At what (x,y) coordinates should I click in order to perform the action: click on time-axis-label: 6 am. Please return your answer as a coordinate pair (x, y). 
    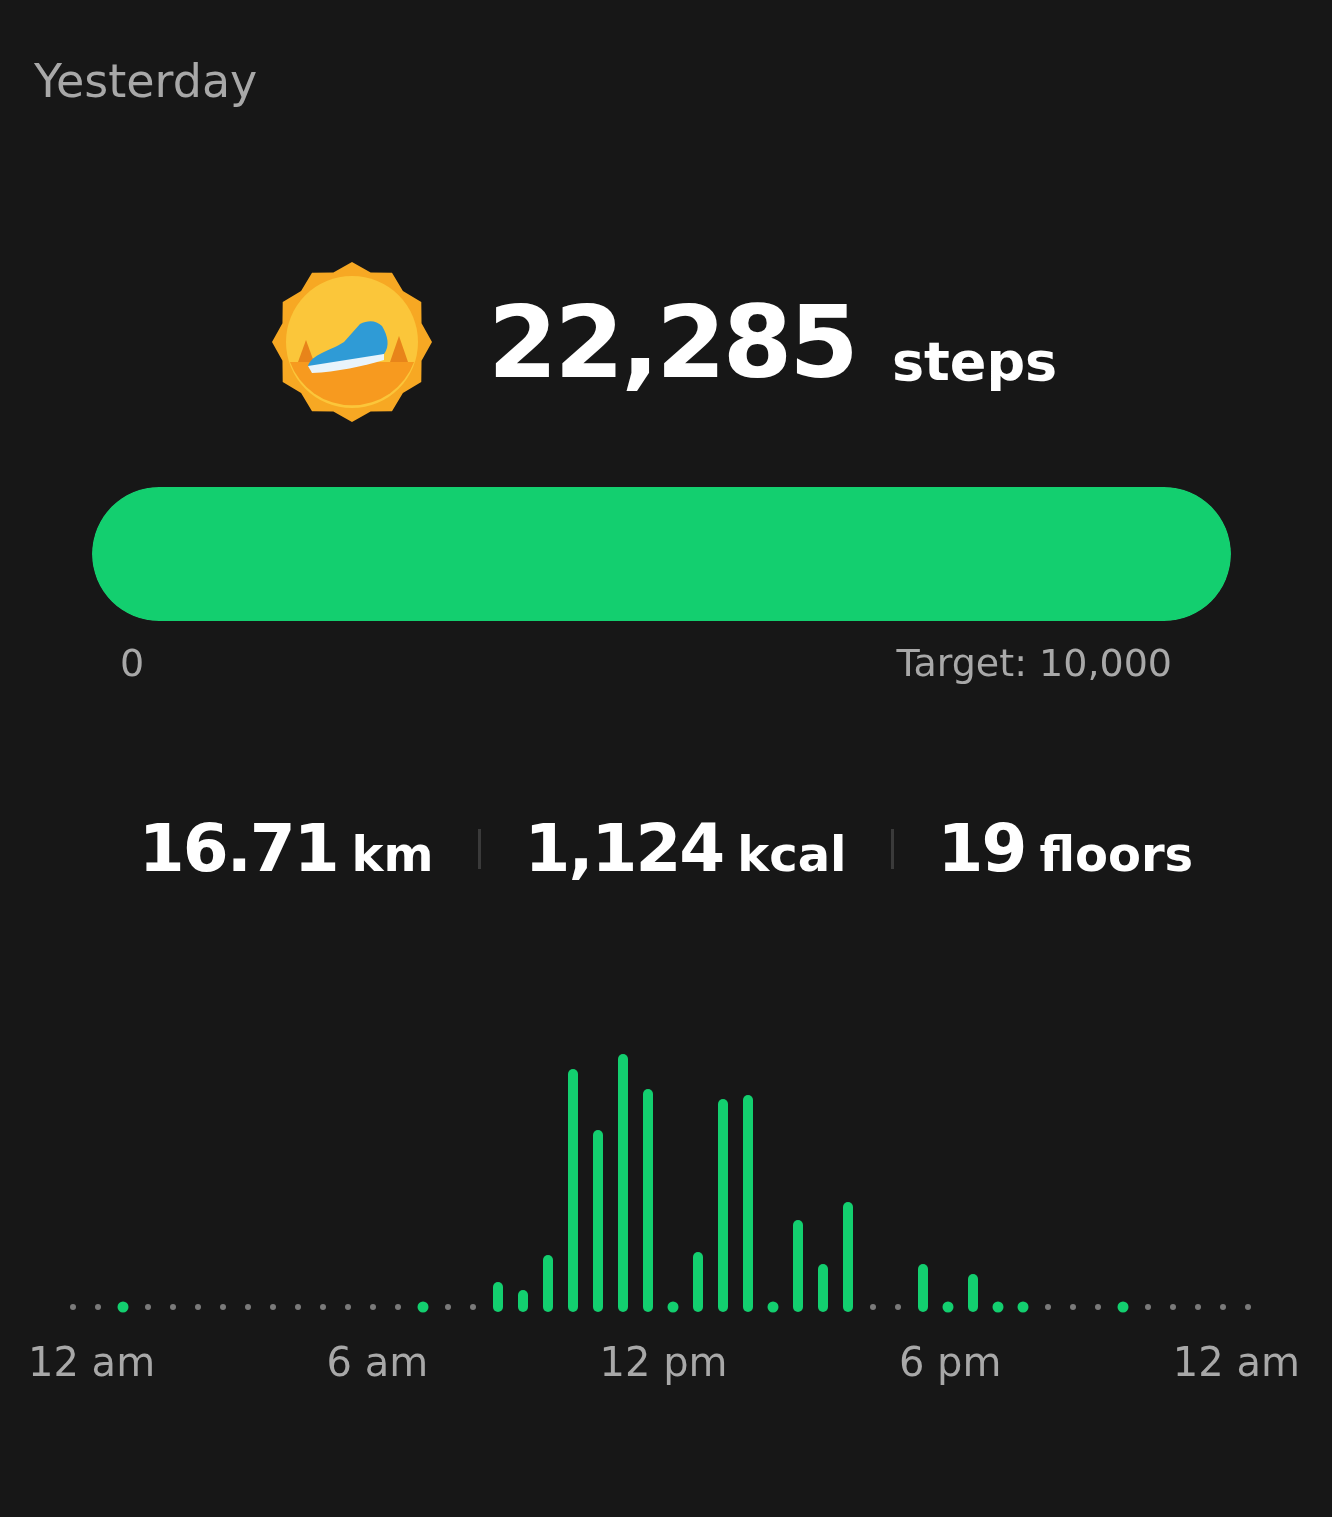
    Looking at the image, I should click on (377, 1362).